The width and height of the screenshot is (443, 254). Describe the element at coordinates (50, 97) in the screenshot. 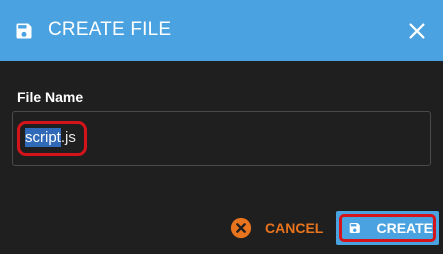

I see `file-name-label: File Name` at that location.